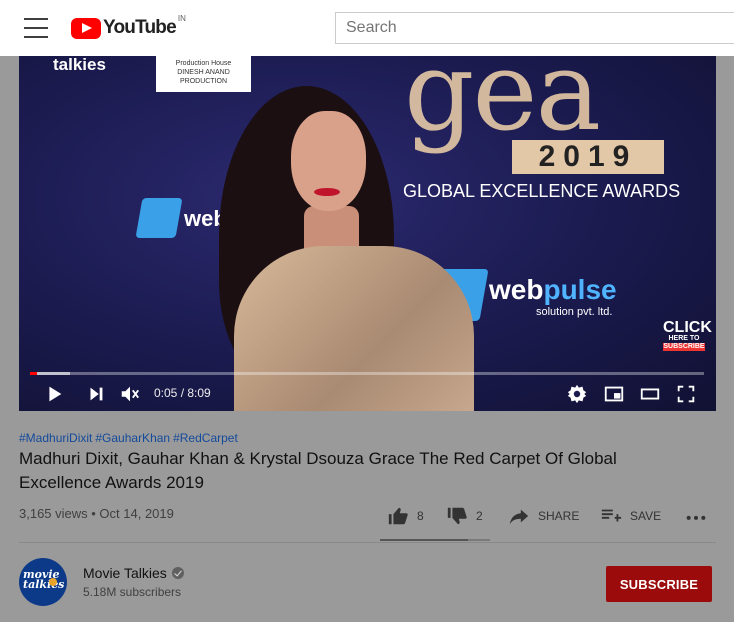 The height and width of the screenshot is (622, 734). I want to click on channel-name-link: Movie Talkies, so click(133, 573).